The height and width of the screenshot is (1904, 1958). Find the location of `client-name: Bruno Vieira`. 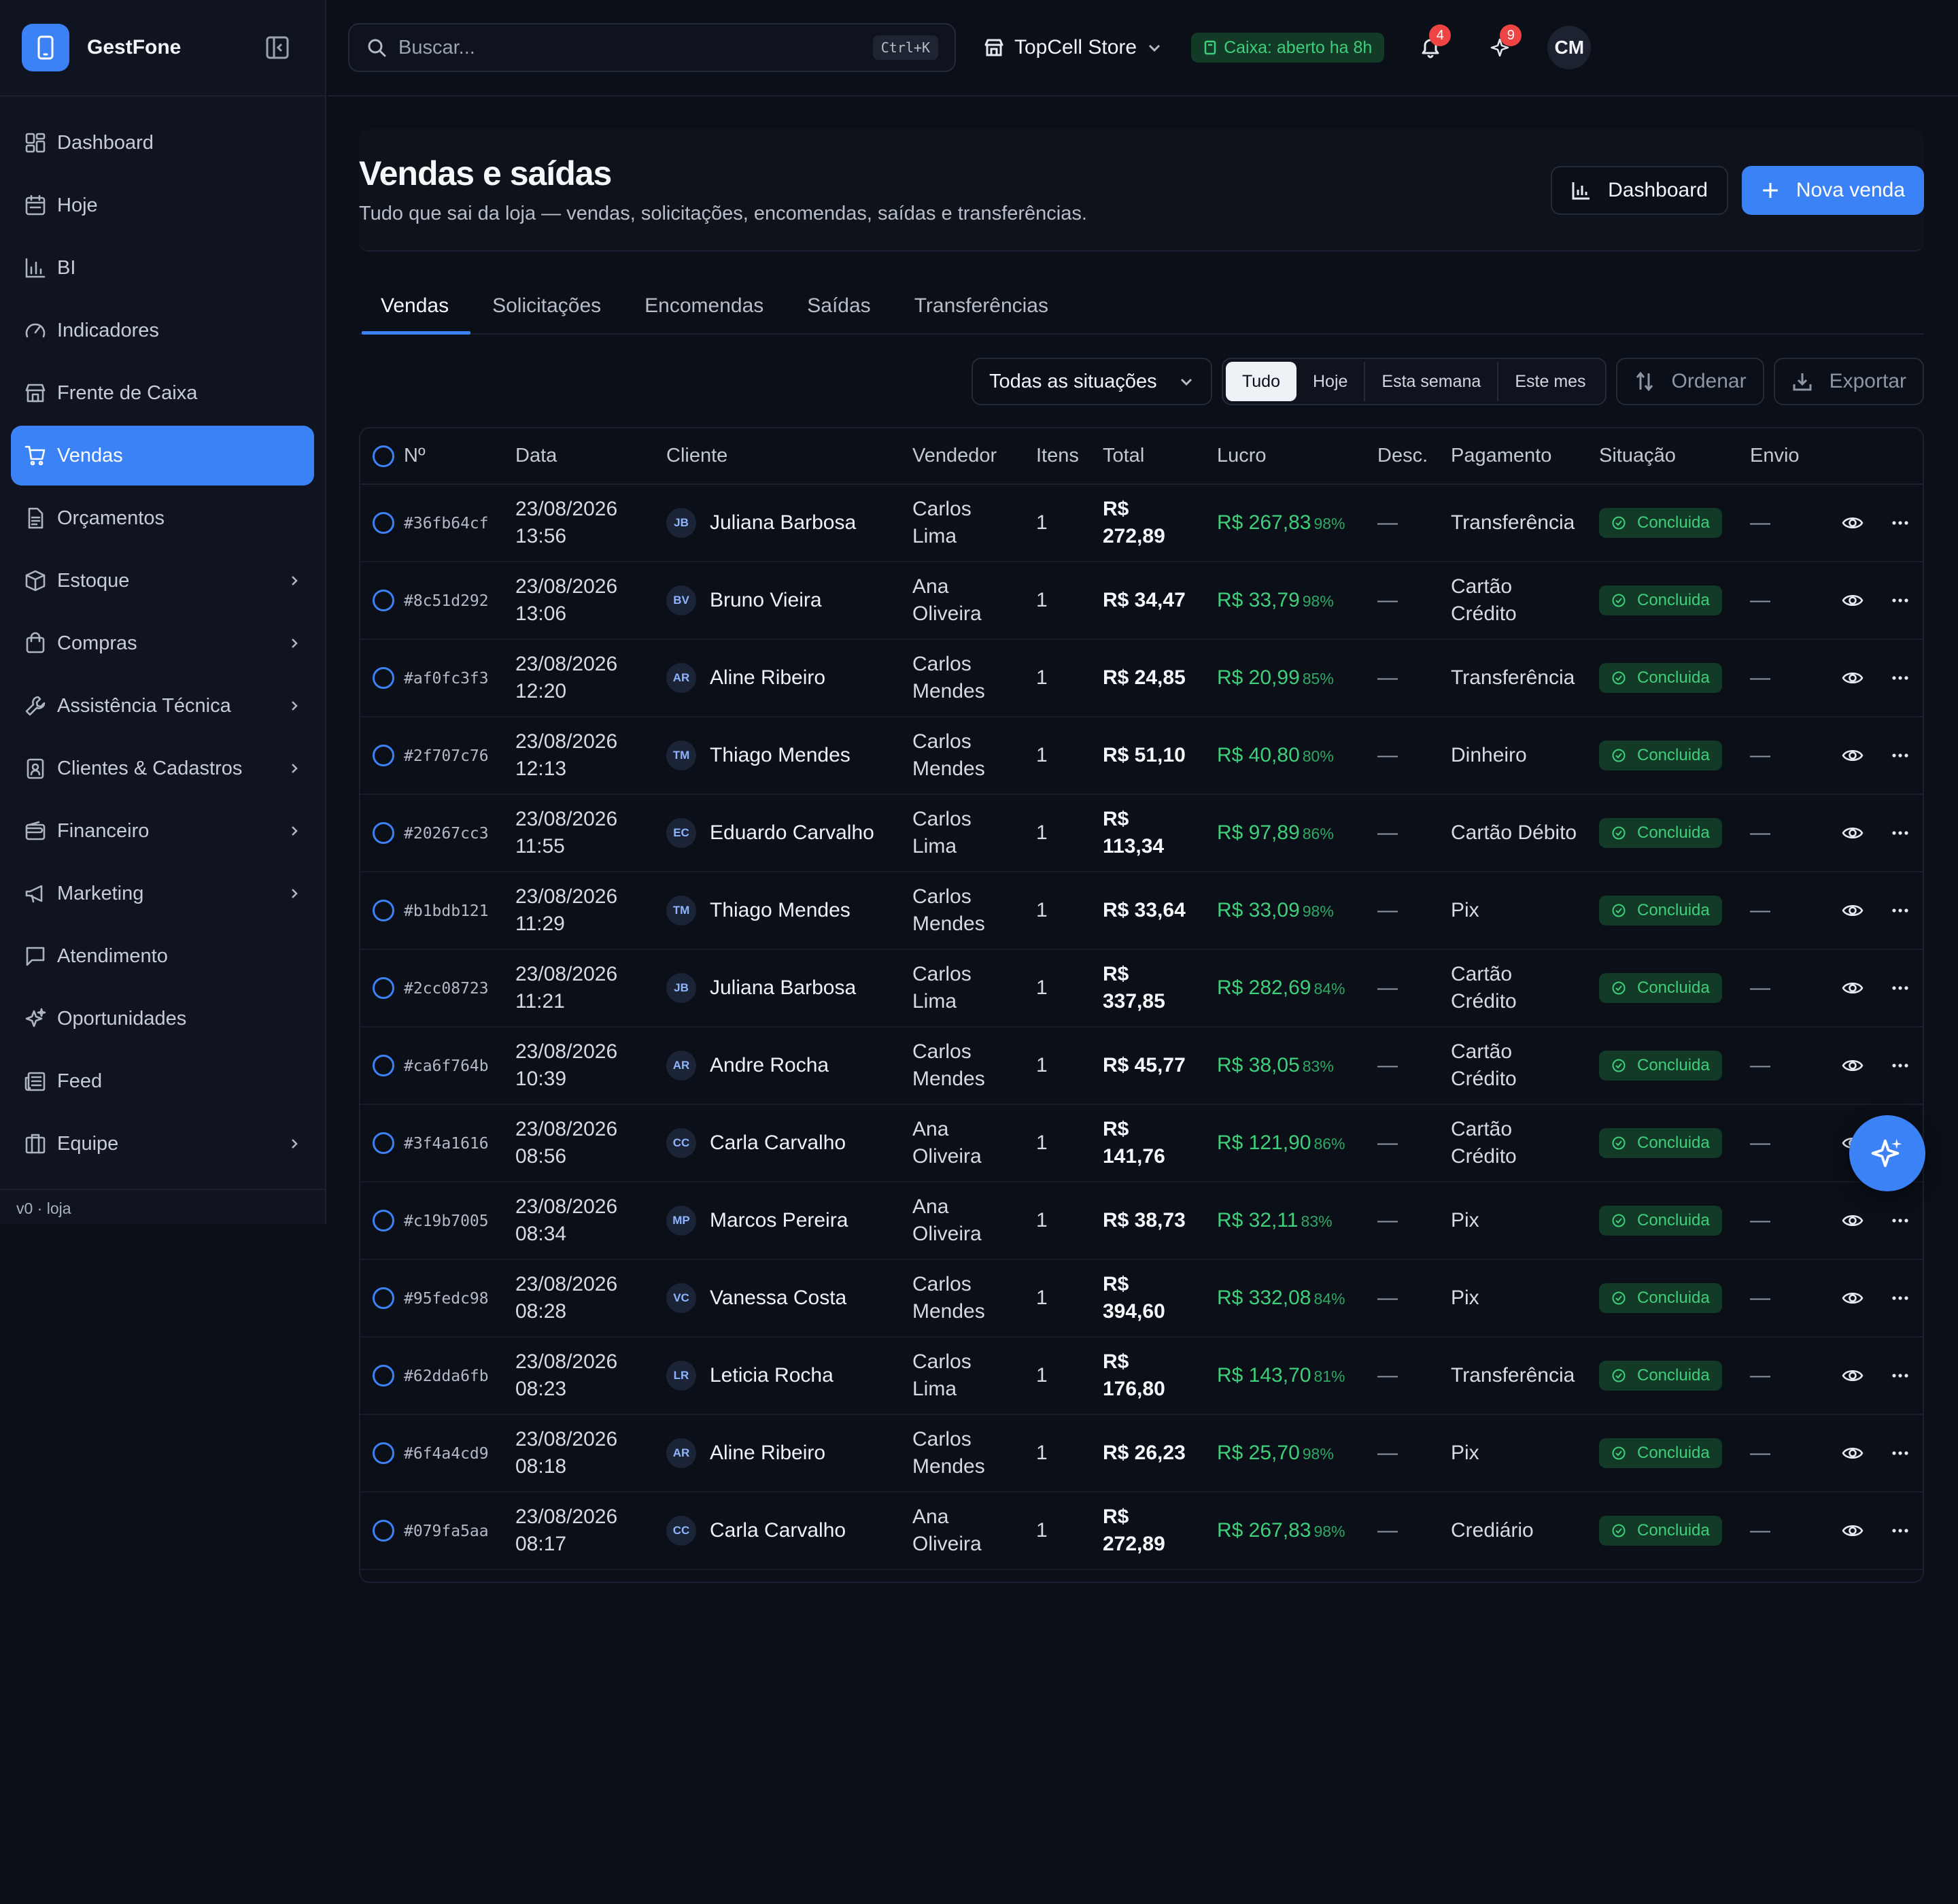

client-name: Bruno Vieira is located at coordinates (766, 601).